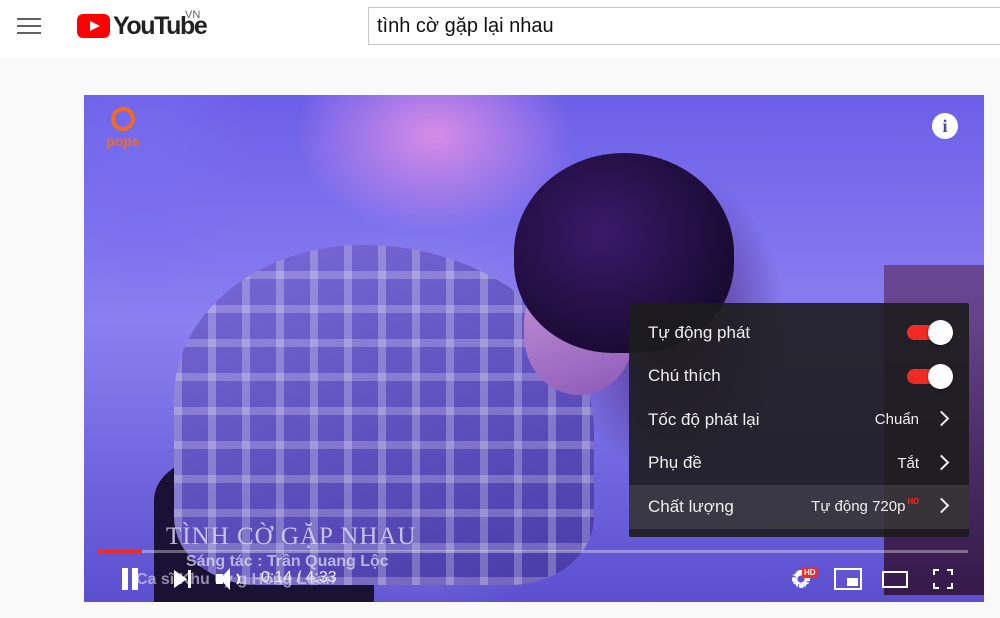 This screenshot has height=618, width=1000. Describe the element at coordinates (234, 579) in the screenshot. I see `sound-wave-icon` at that location.